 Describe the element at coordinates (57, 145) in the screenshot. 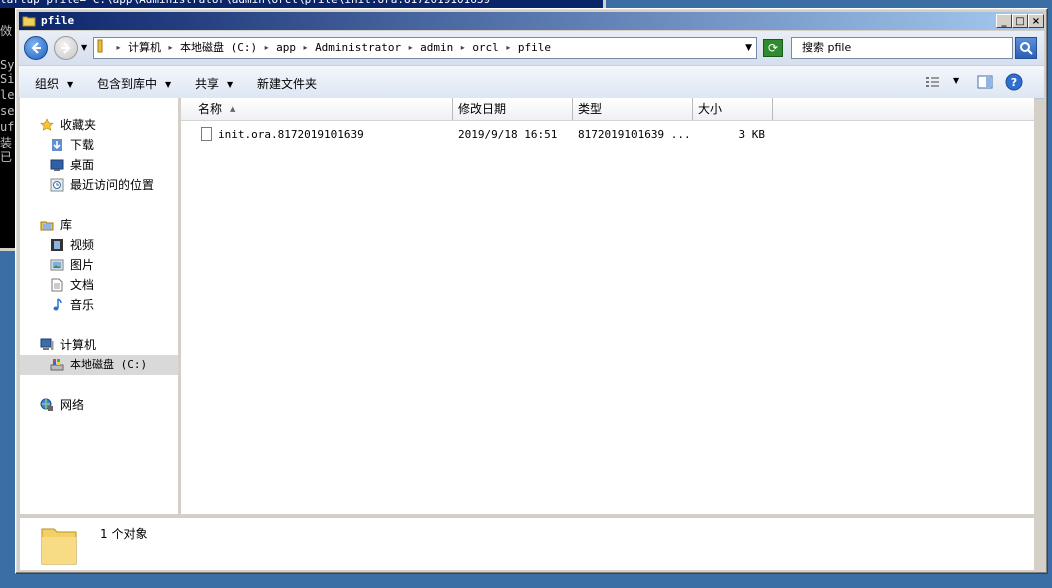

I see `download-icon` at that location.